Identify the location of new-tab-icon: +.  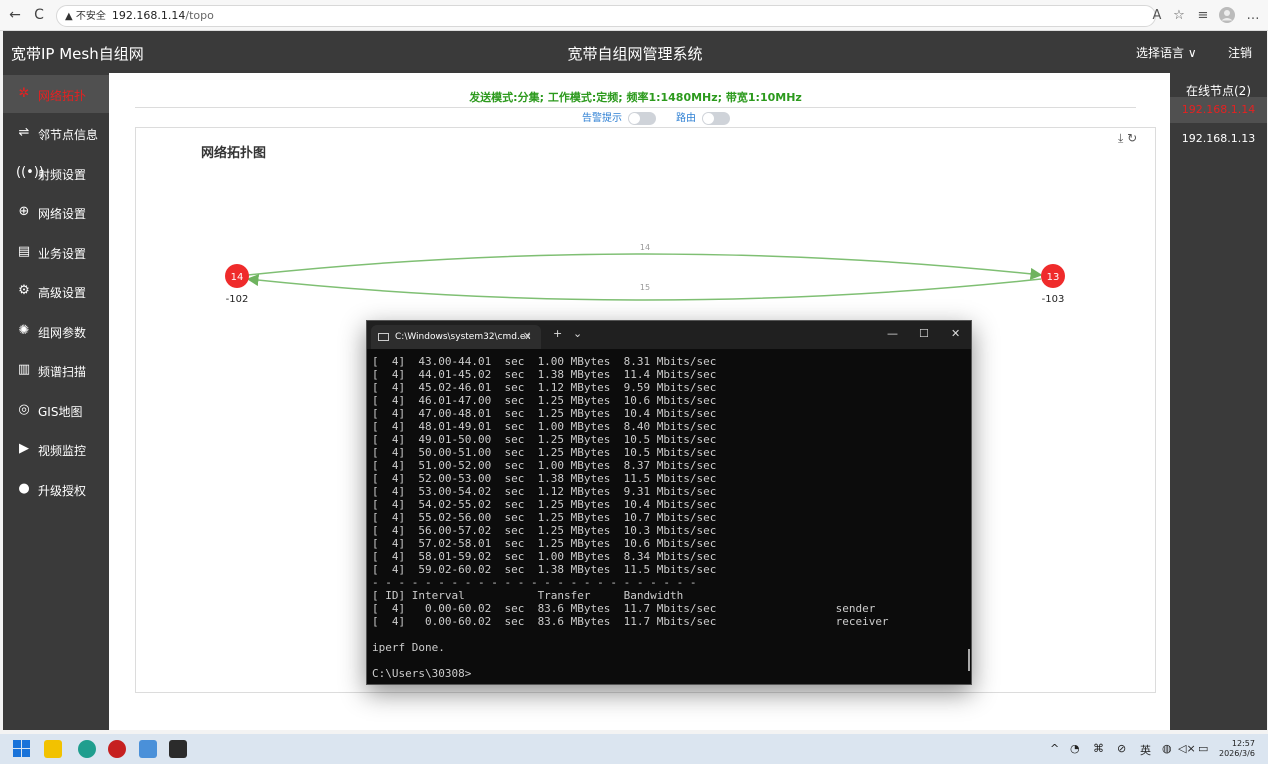
(557, 333).